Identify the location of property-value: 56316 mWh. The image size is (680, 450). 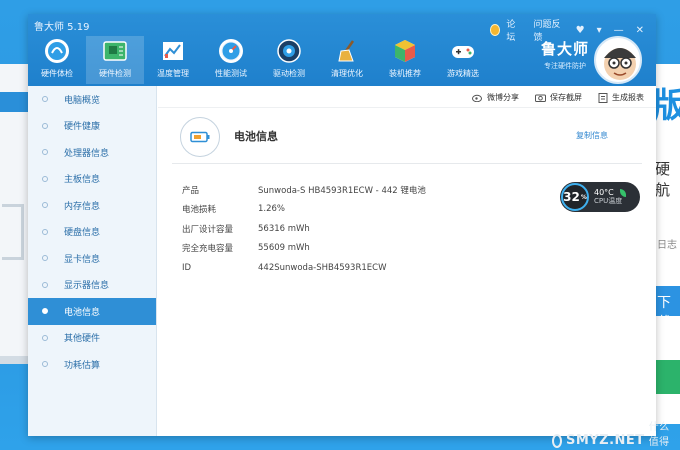
(284, 228).